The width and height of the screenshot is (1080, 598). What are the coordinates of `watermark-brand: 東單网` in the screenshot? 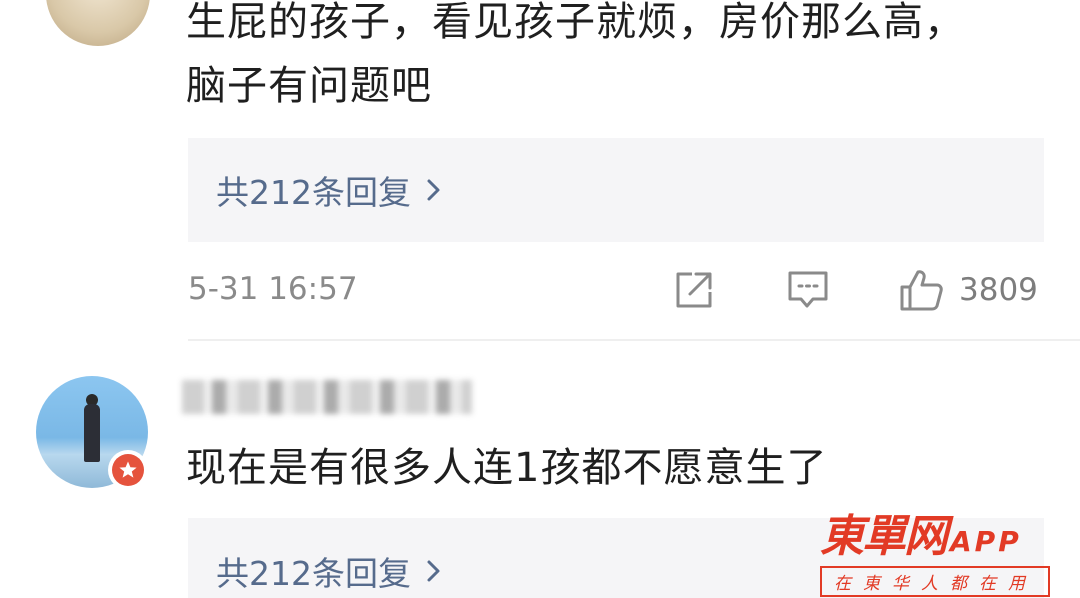 It's located at (884, 536).